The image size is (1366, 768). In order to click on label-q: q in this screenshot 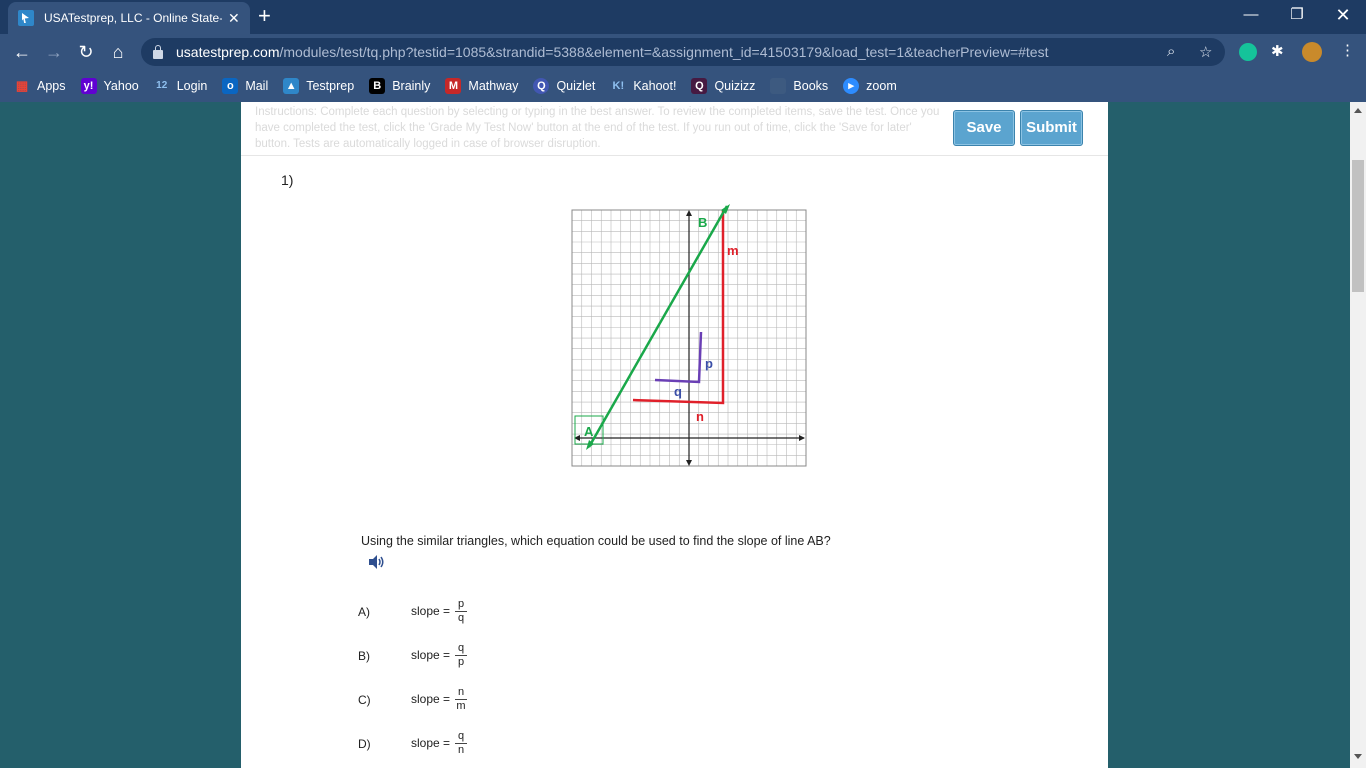, I will do `click(678, 391)`.